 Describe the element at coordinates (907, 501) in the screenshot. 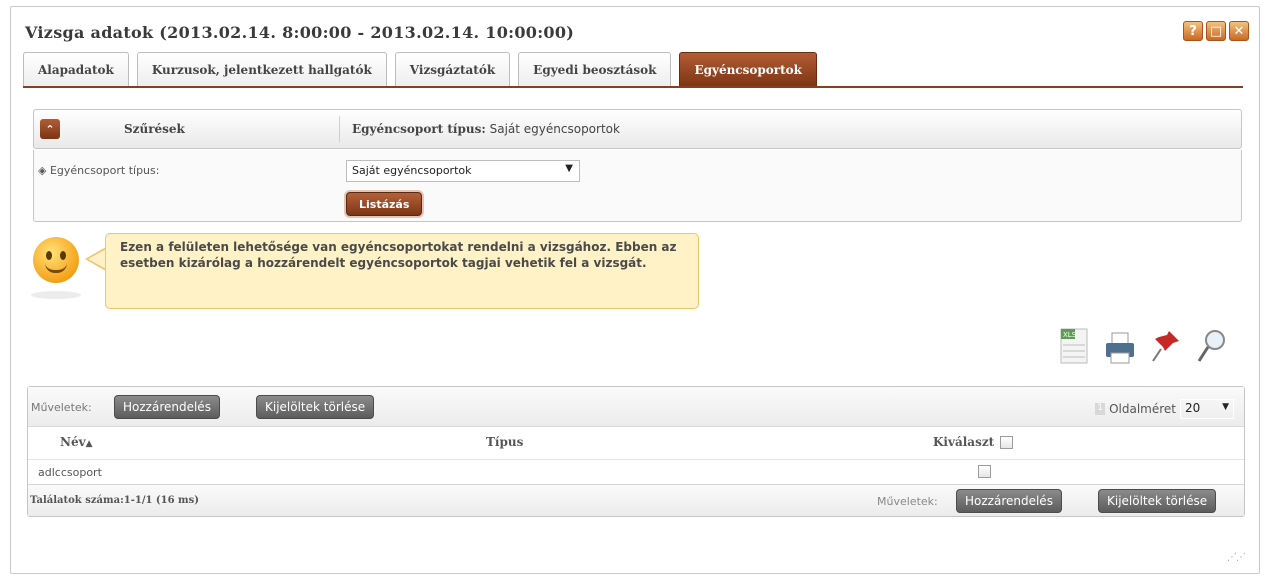

I see `footer-ops-label: Műveletek:` at that location.